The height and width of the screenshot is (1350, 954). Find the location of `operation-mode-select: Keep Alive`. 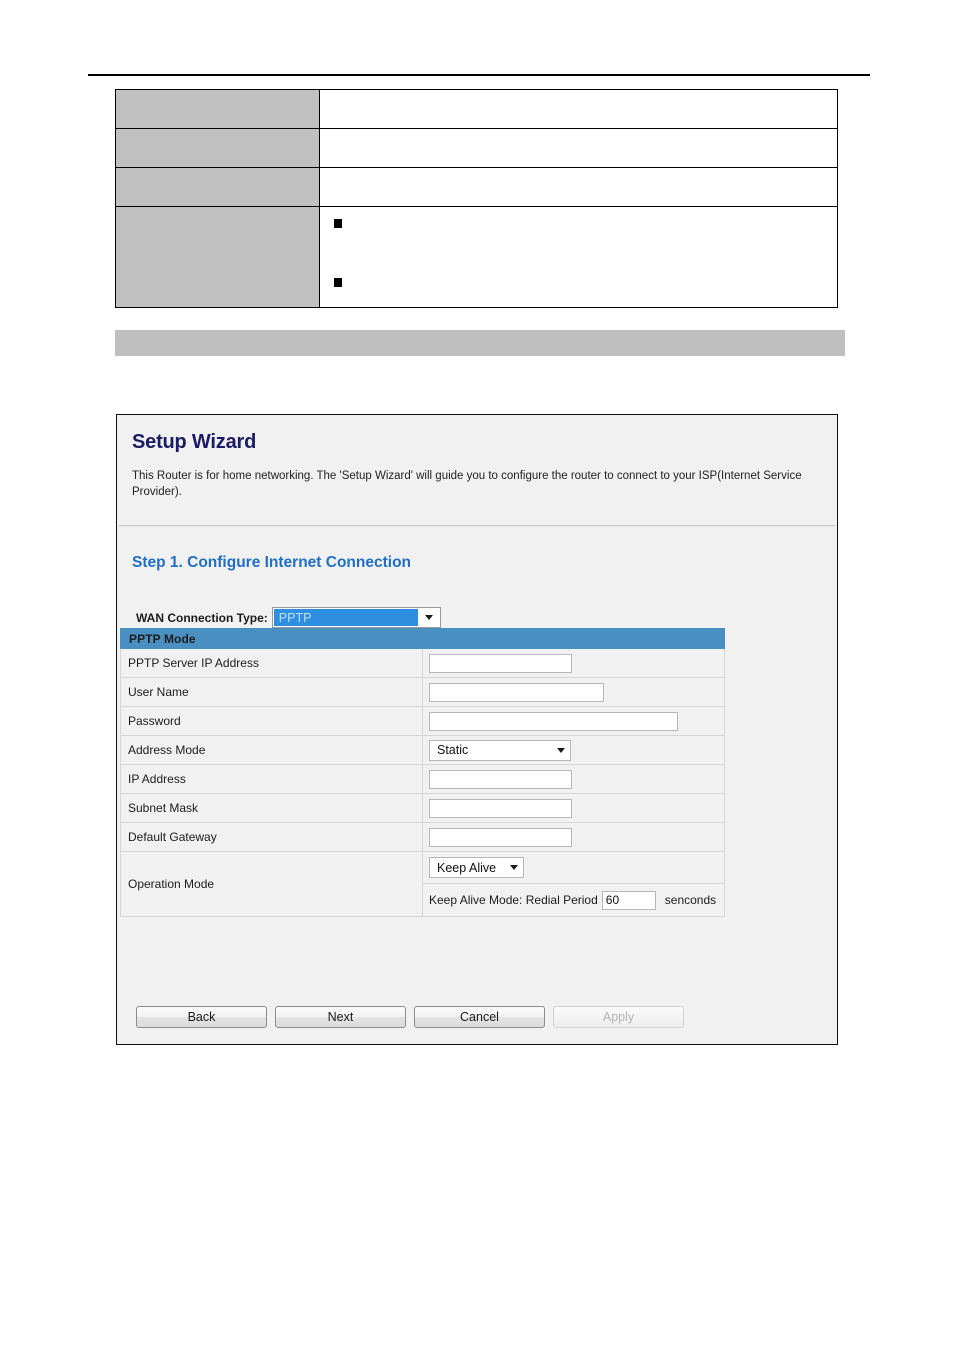

operation-mode-select: Keep Alive is located at coordinates (476, 867).